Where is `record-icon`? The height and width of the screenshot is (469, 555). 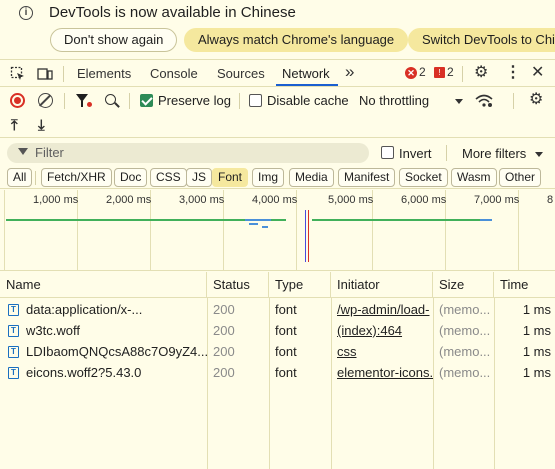 record-icon is located at coordinates (17, 100).